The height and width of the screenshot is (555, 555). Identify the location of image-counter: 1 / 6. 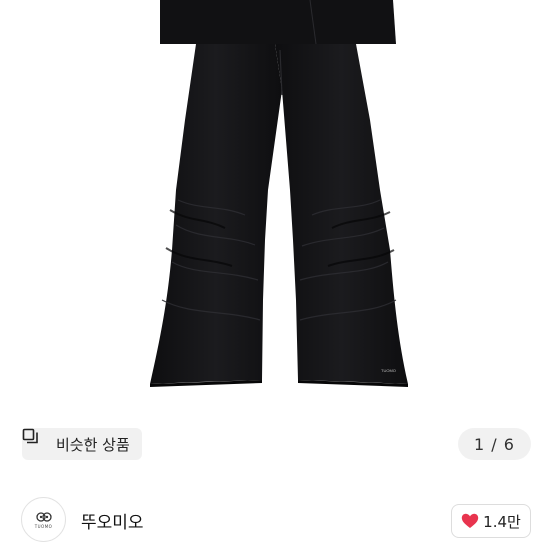
(494, 444).